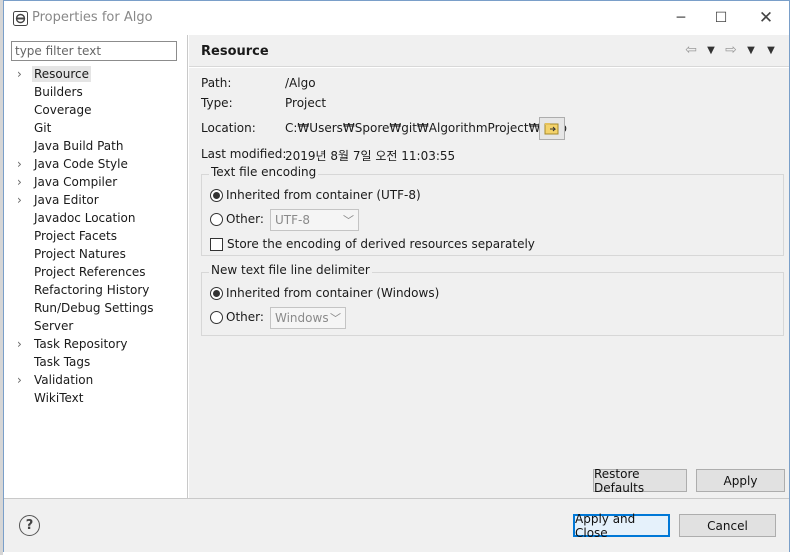  I want to click on encoding-other-option: Other:, so click(237, 219).